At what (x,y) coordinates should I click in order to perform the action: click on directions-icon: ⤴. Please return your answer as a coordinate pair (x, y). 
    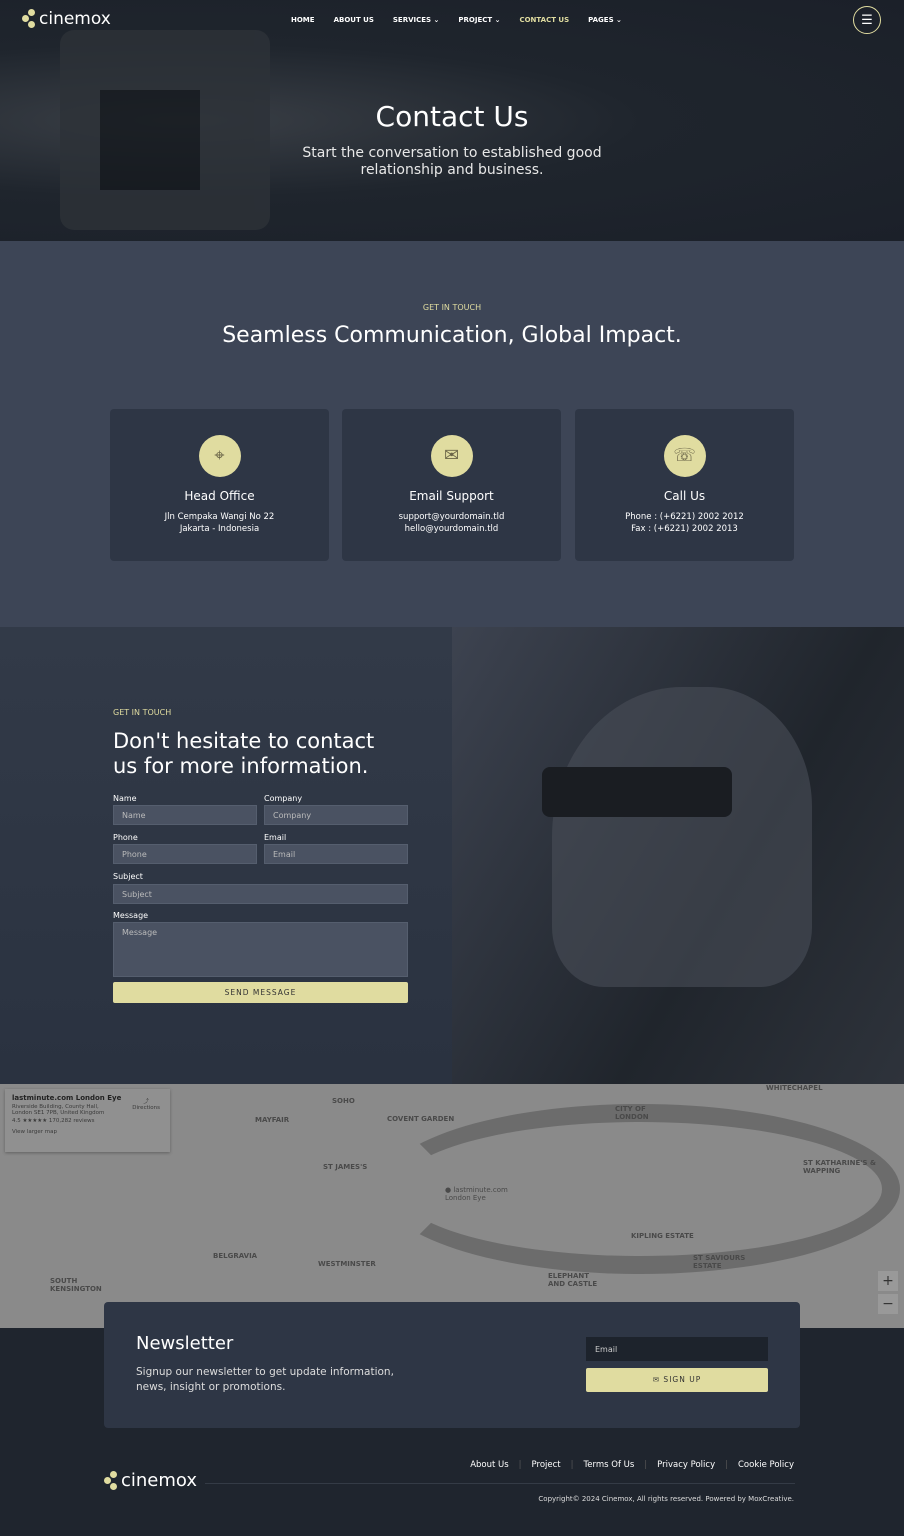
    Looking at the image, I should click on (146, 1102).